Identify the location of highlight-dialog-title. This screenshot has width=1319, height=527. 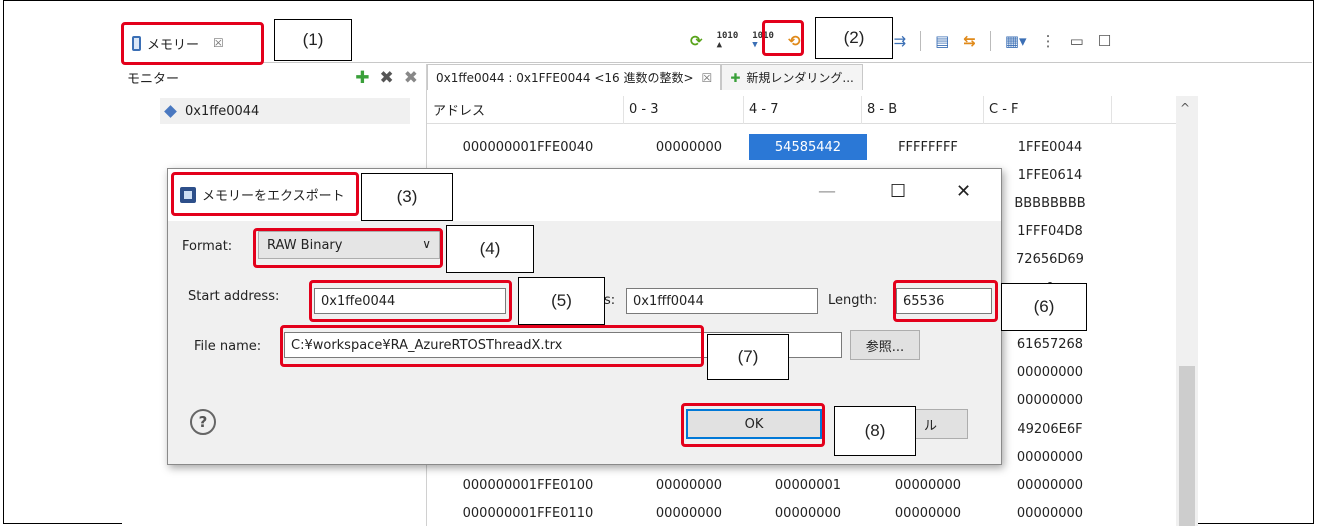
(265, 194).